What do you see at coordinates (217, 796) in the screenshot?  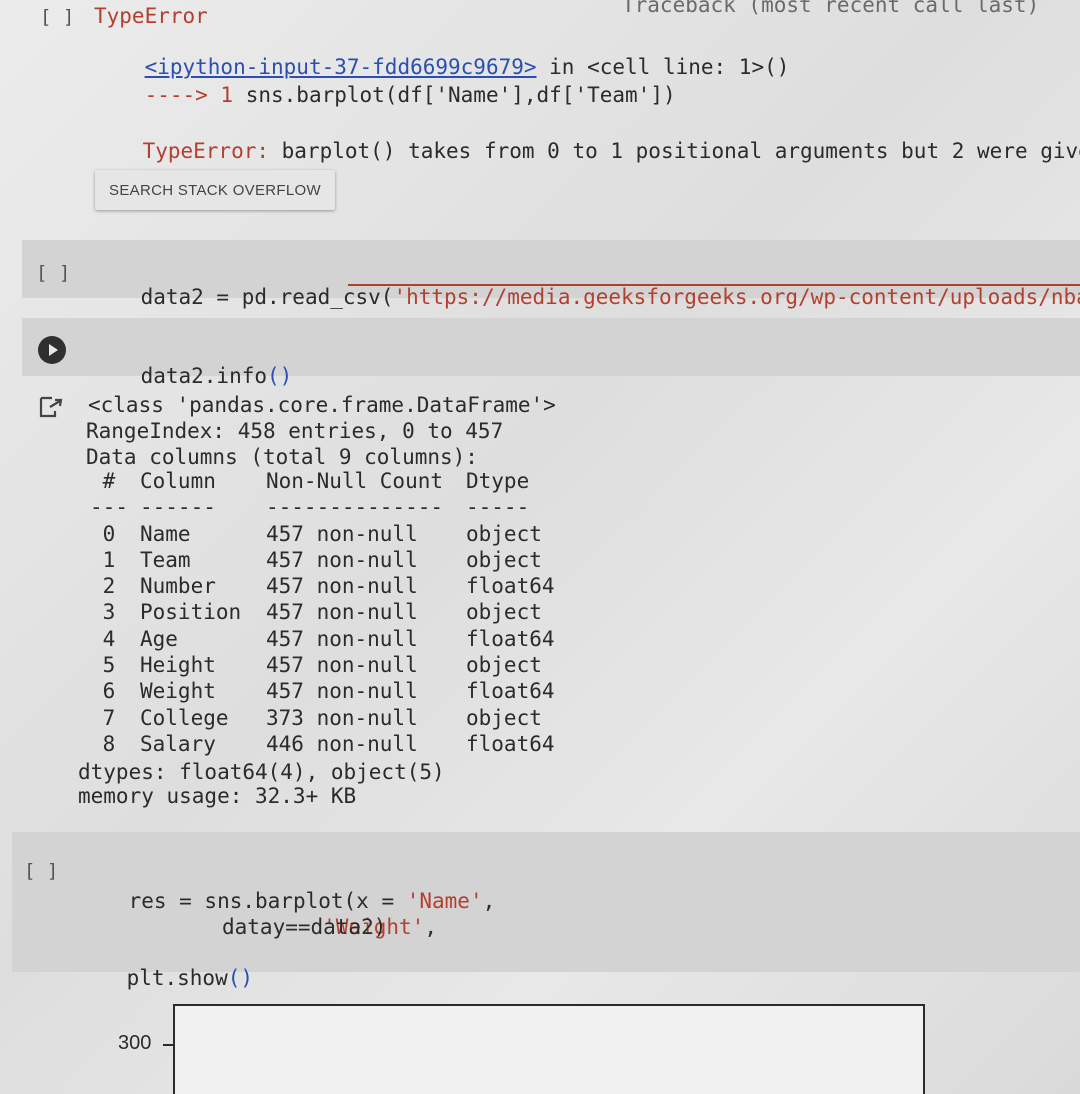 I see `memory-usage: memory usage: 32.3+ KB` at bounding box center [217, 796].